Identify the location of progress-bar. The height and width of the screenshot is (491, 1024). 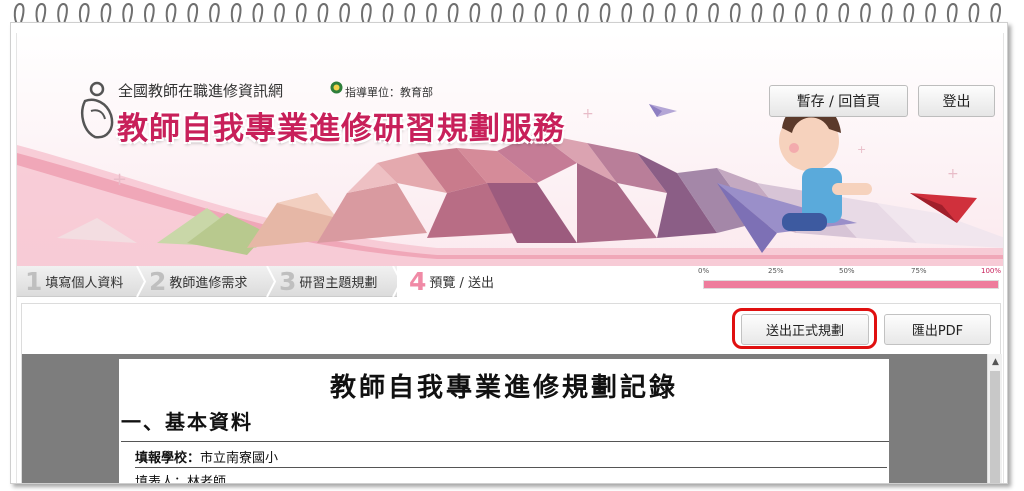
(851, 284).